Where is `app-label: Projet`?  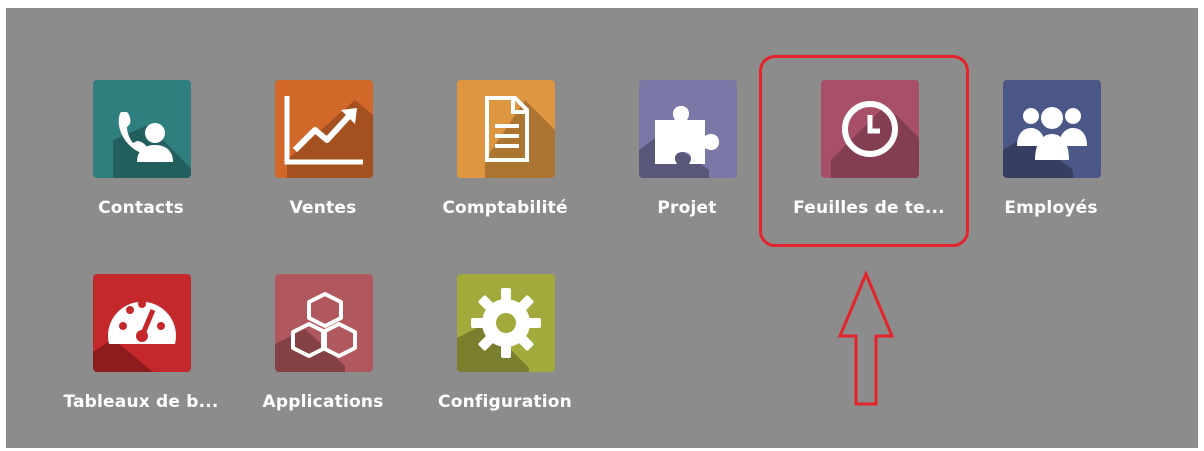
app-label: Projet is located at coordinates (687, 208).